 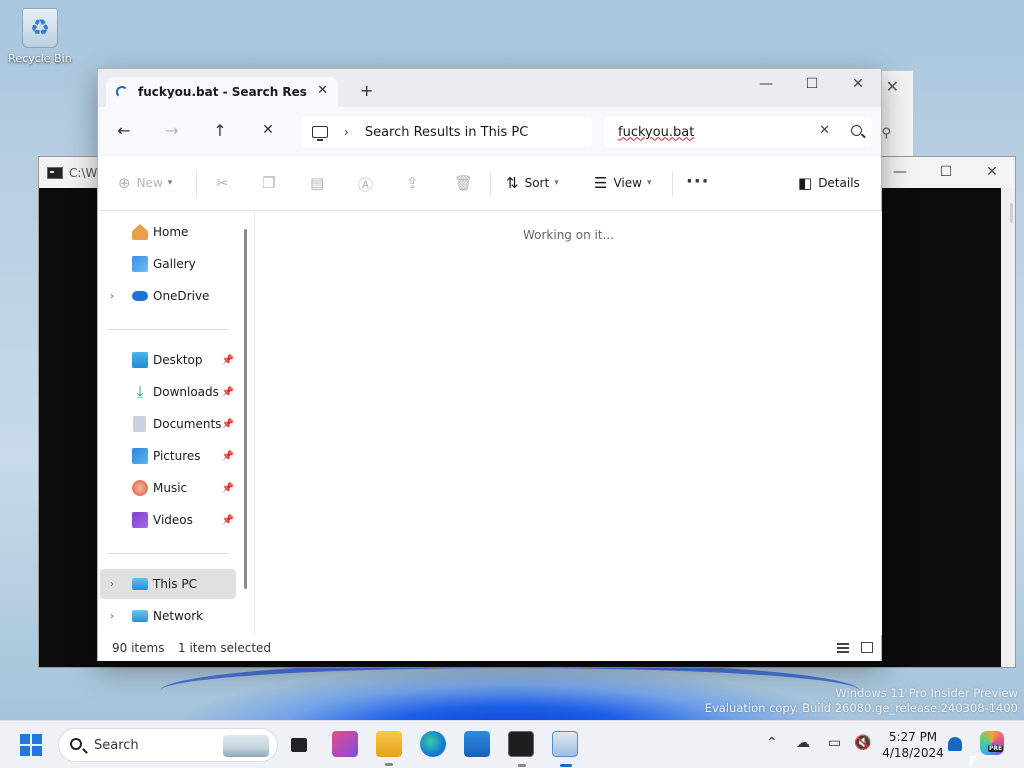 What do you see at coordinates (992, 743) in the screenshot?
I see `copilot-icon` at bounding box center [992, 743].